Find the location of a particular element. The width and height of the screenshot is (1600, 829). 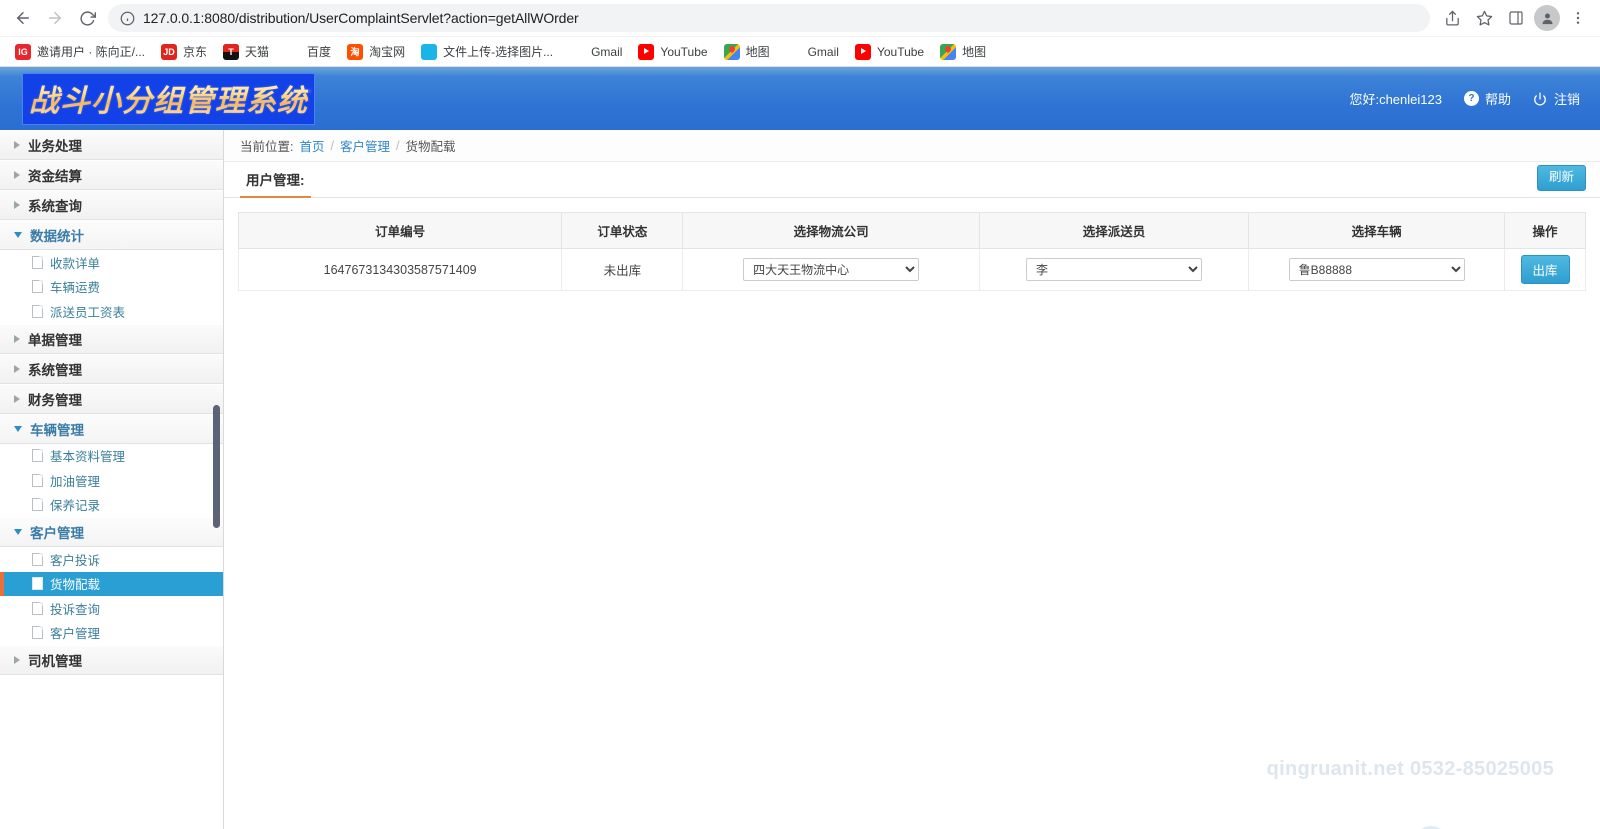

logistics-company-select: 四大天王物流中心 is located at coordinates (831, 269).